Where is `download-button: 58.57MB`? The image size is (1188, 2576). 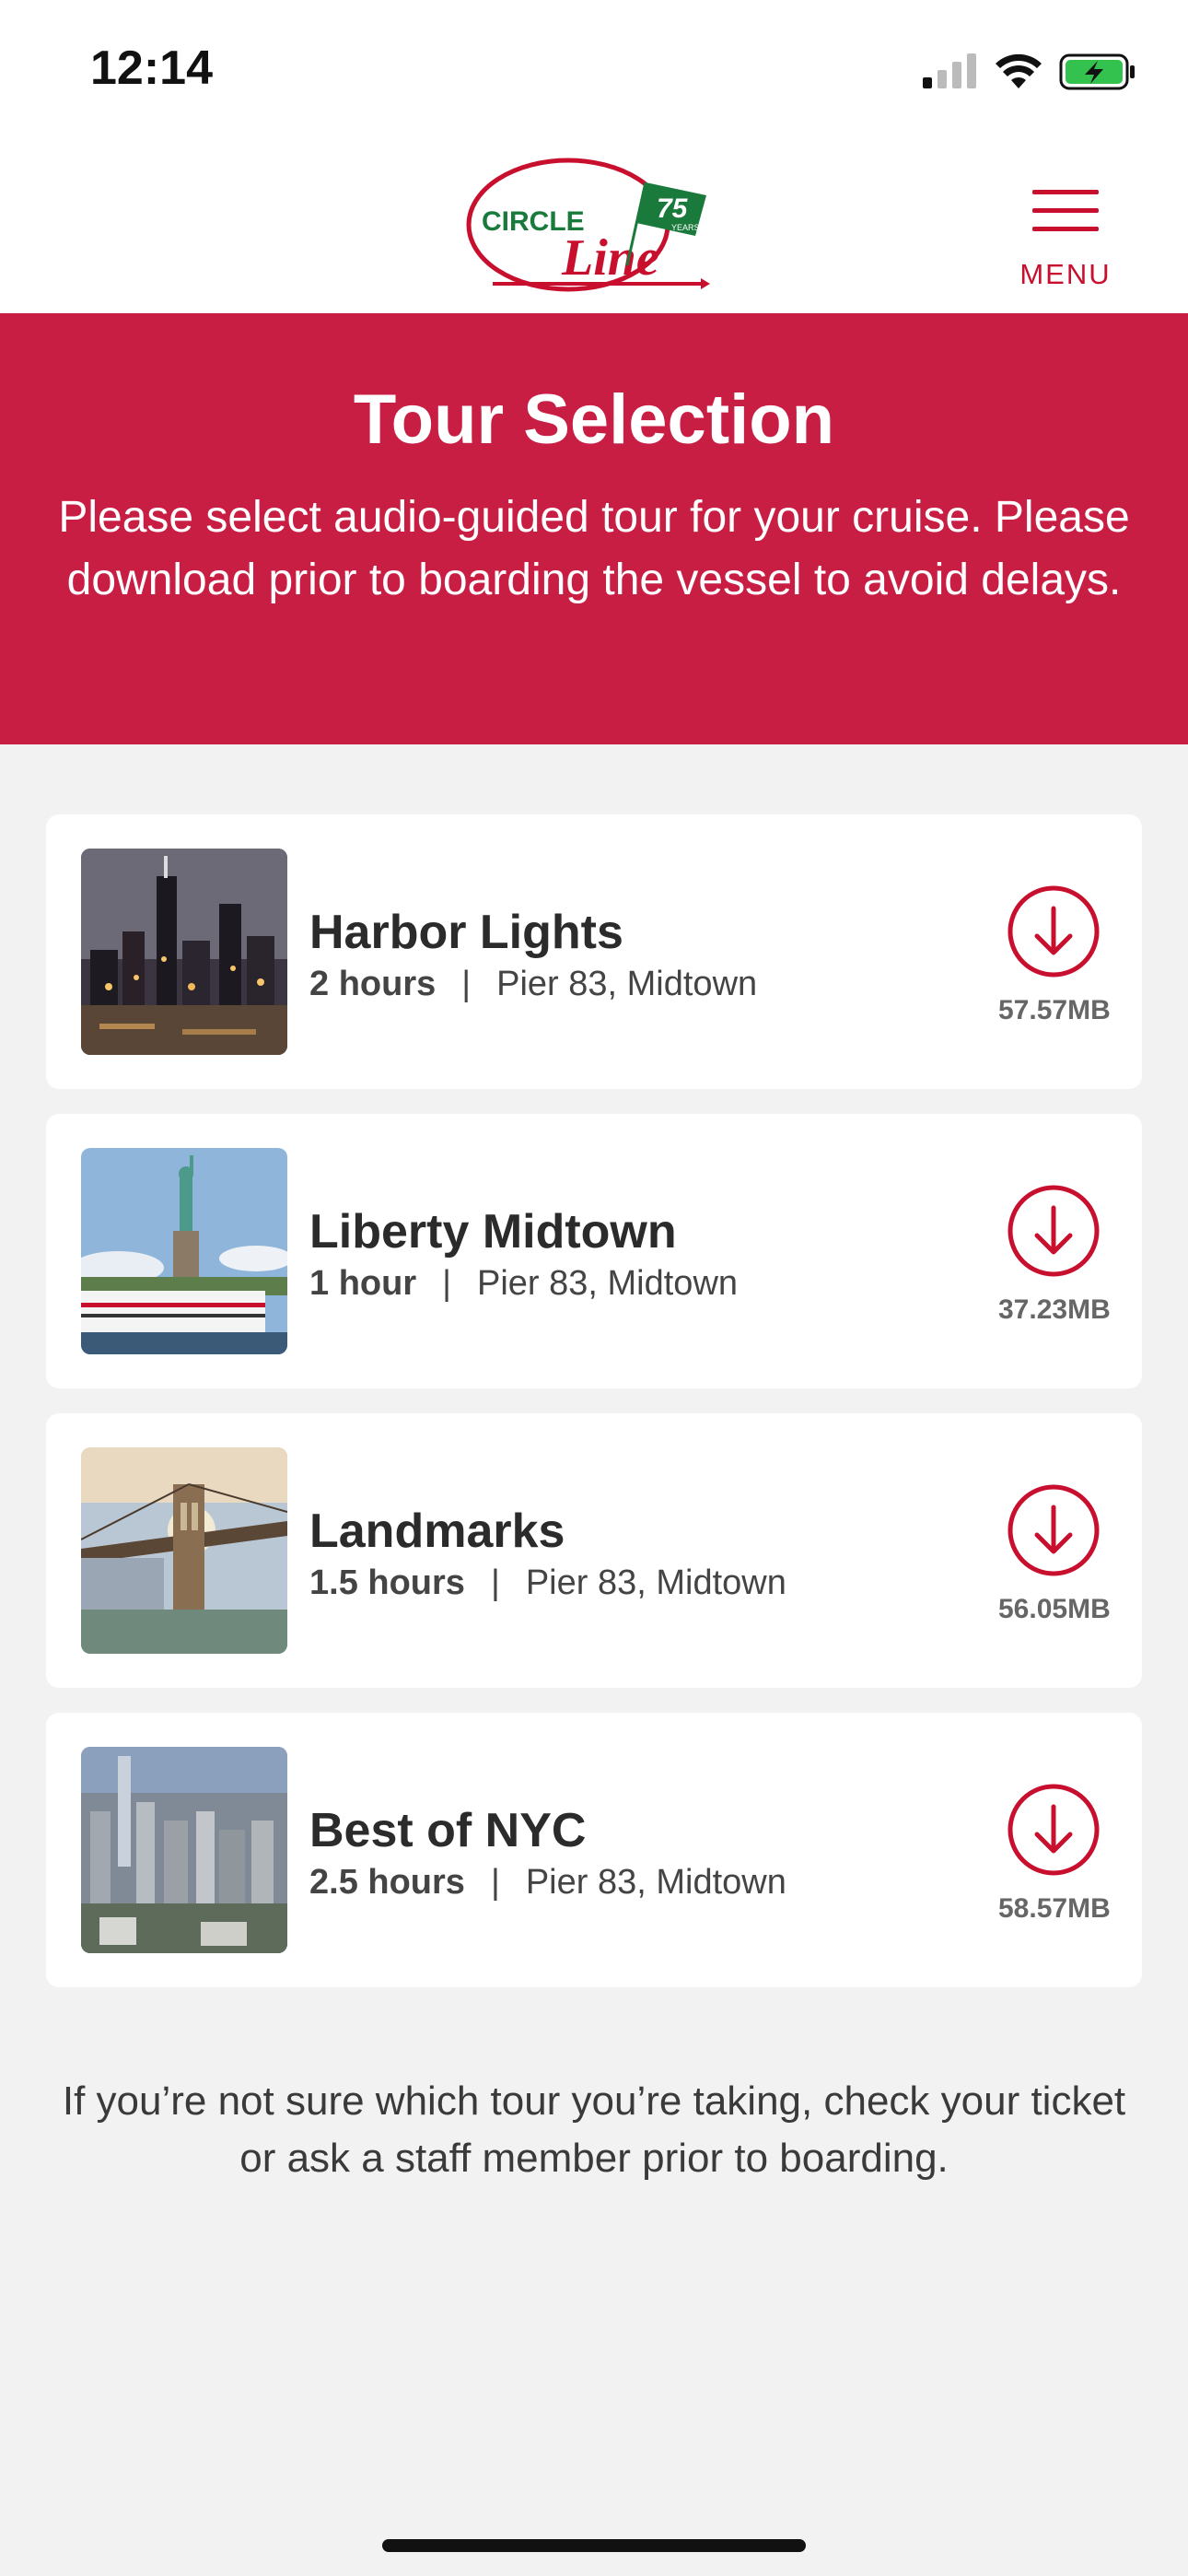 download-button: 58.57MB is located at coordinates (1054, 1854).